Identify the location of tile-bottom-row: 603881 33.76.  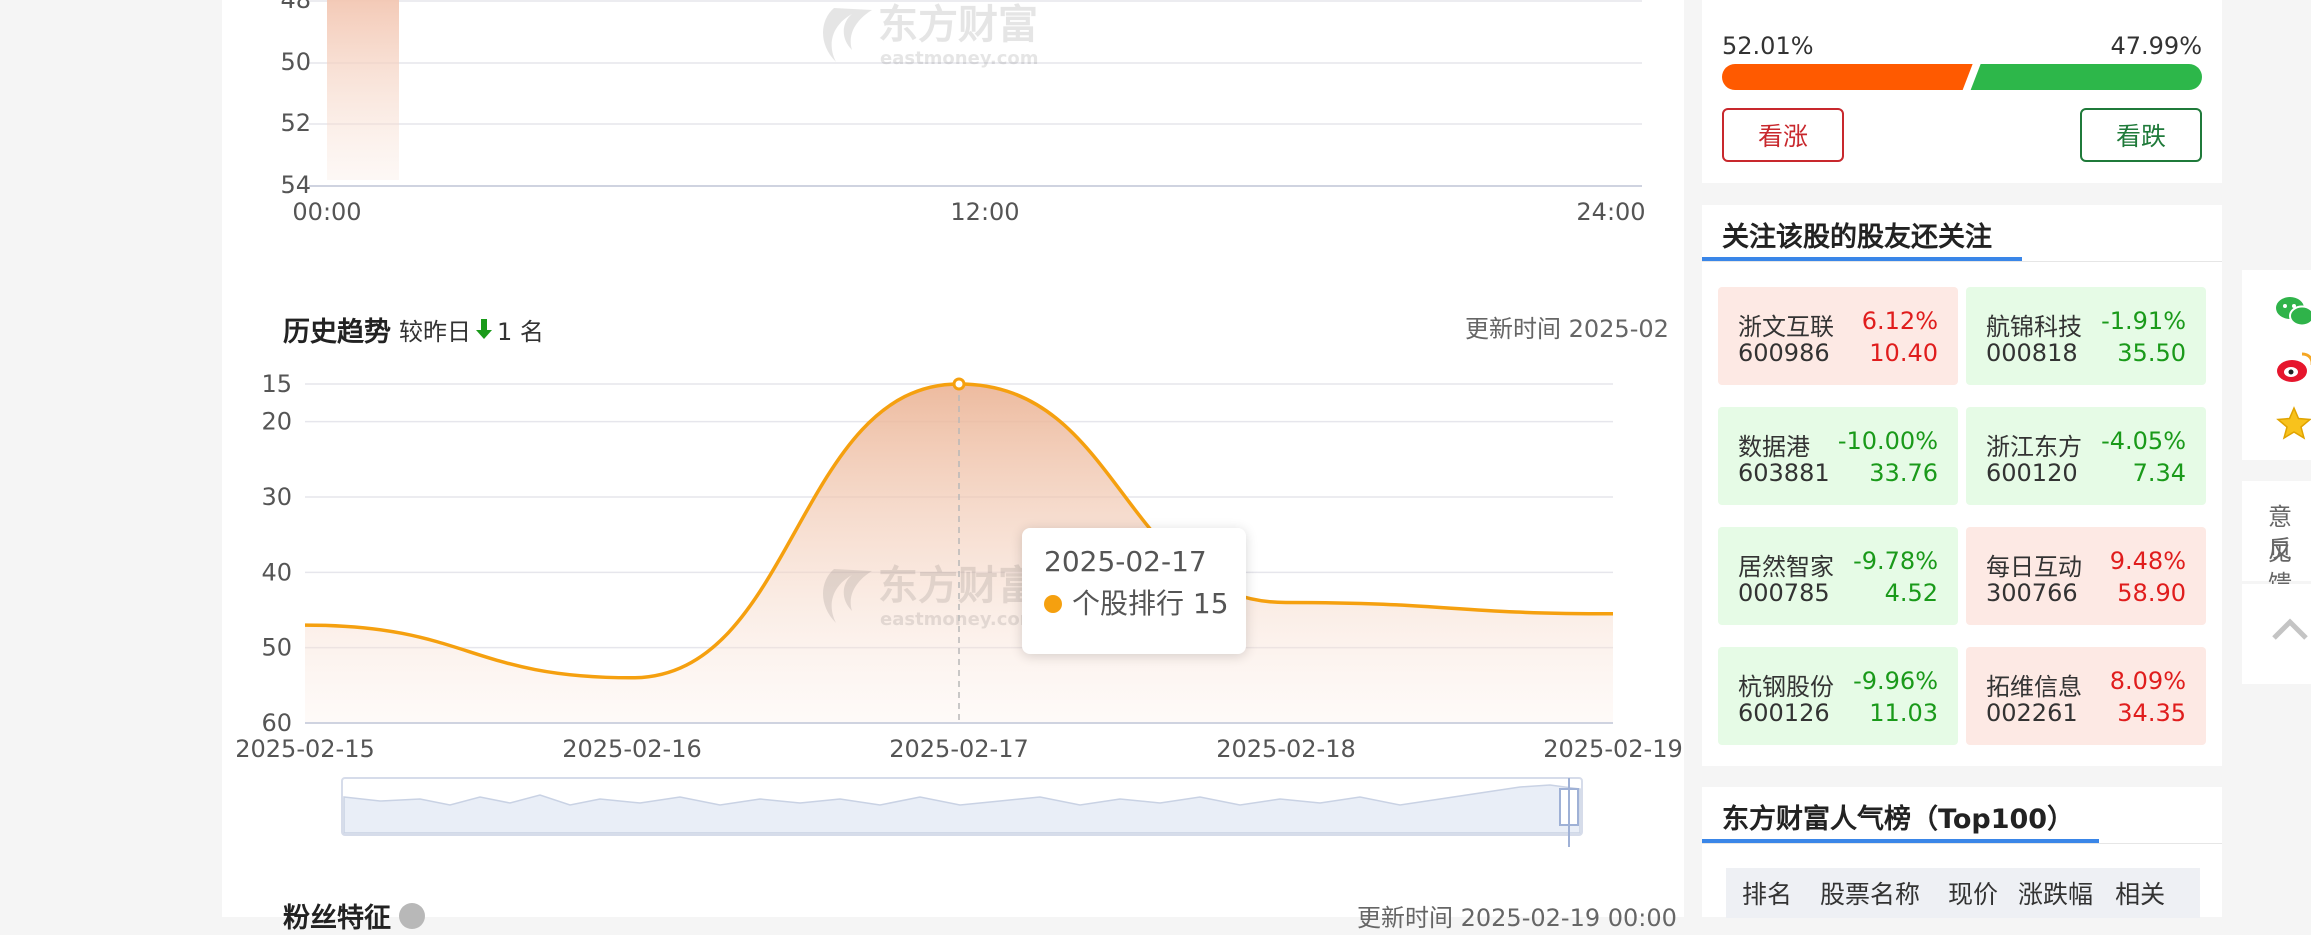
(1838, 473).